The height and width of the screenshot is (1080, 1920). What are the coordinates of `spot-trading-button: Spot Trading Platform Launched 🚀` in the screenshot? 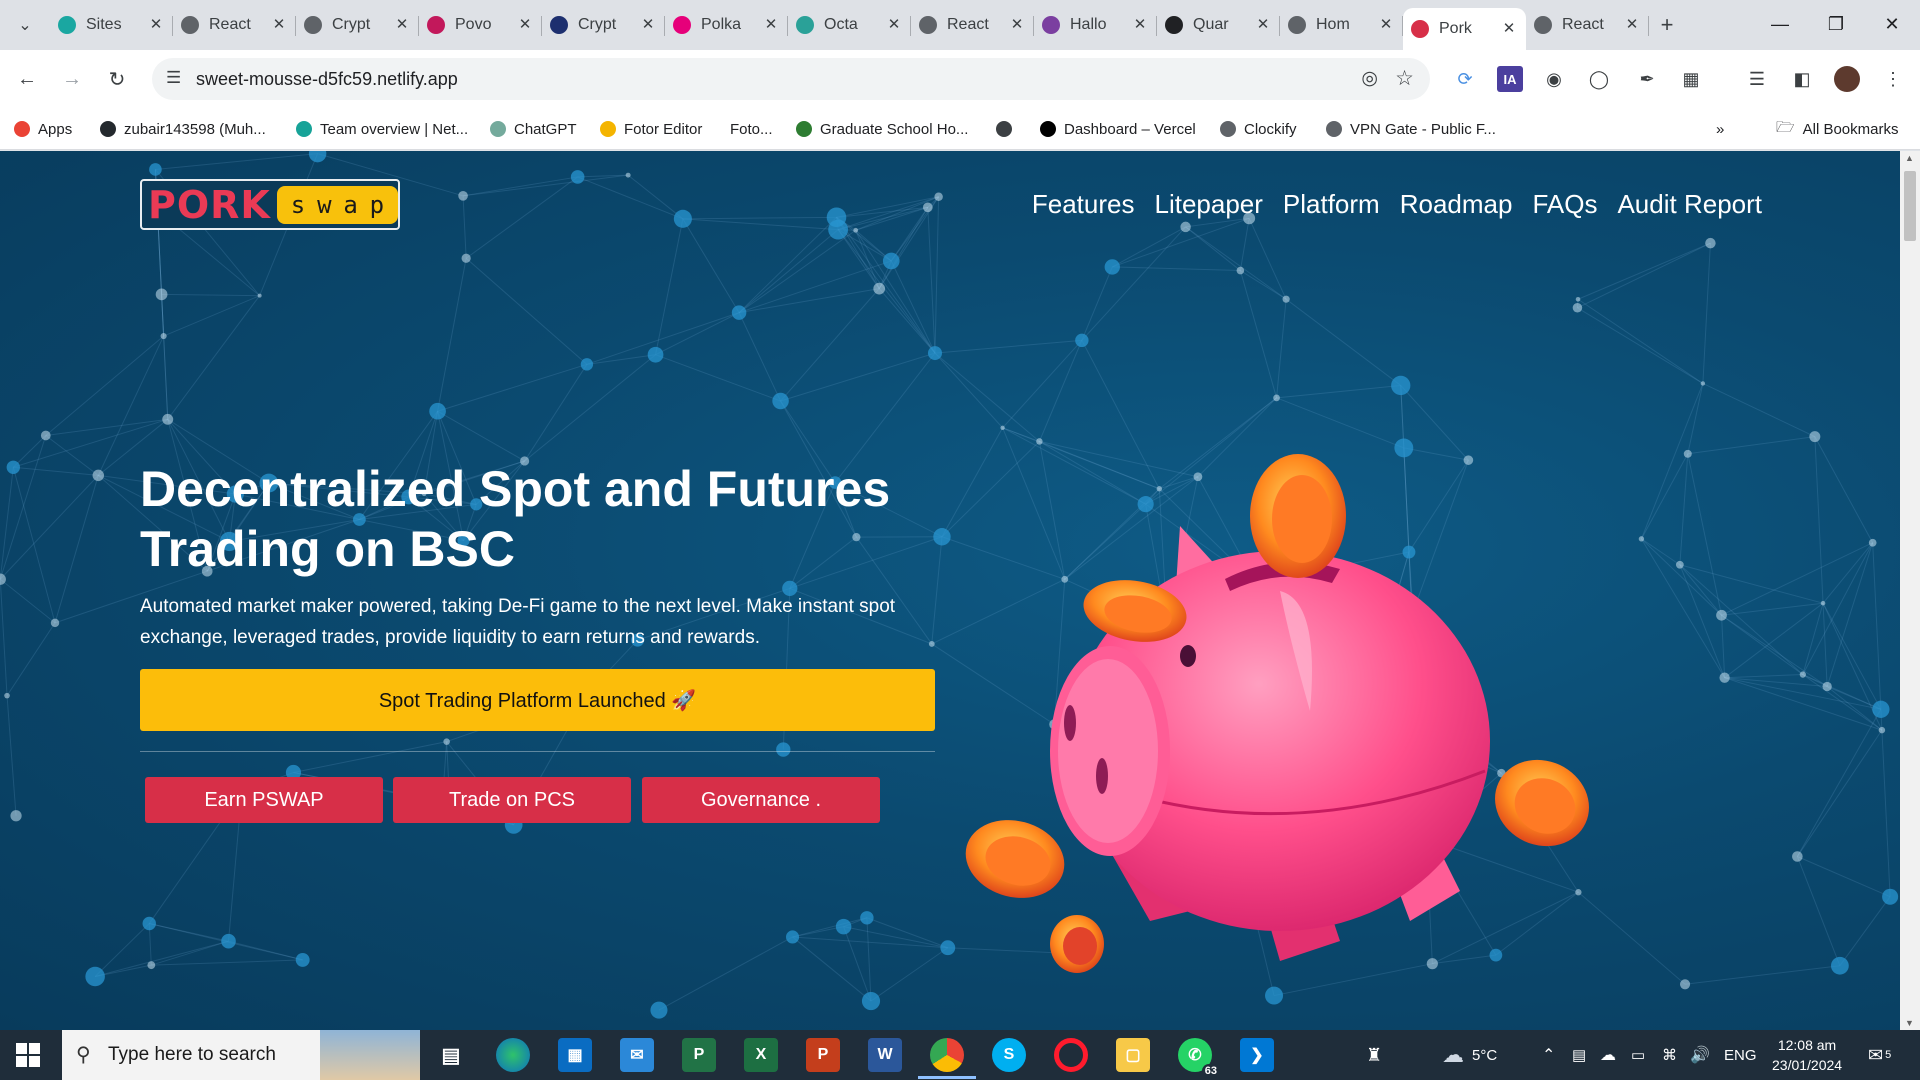 It's located at (537, 700).